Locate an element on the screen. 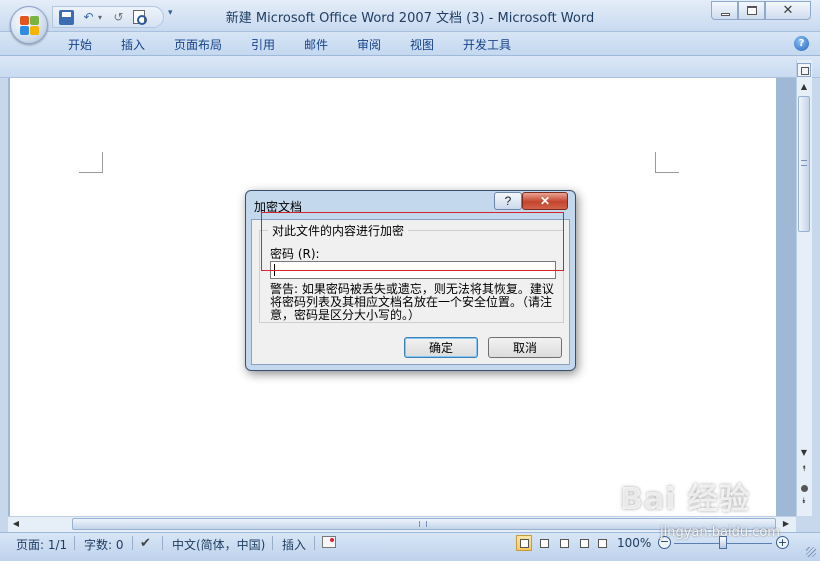 The image size is (820, 561). tab-review: 审阅 is located at coordinates (369, 44).